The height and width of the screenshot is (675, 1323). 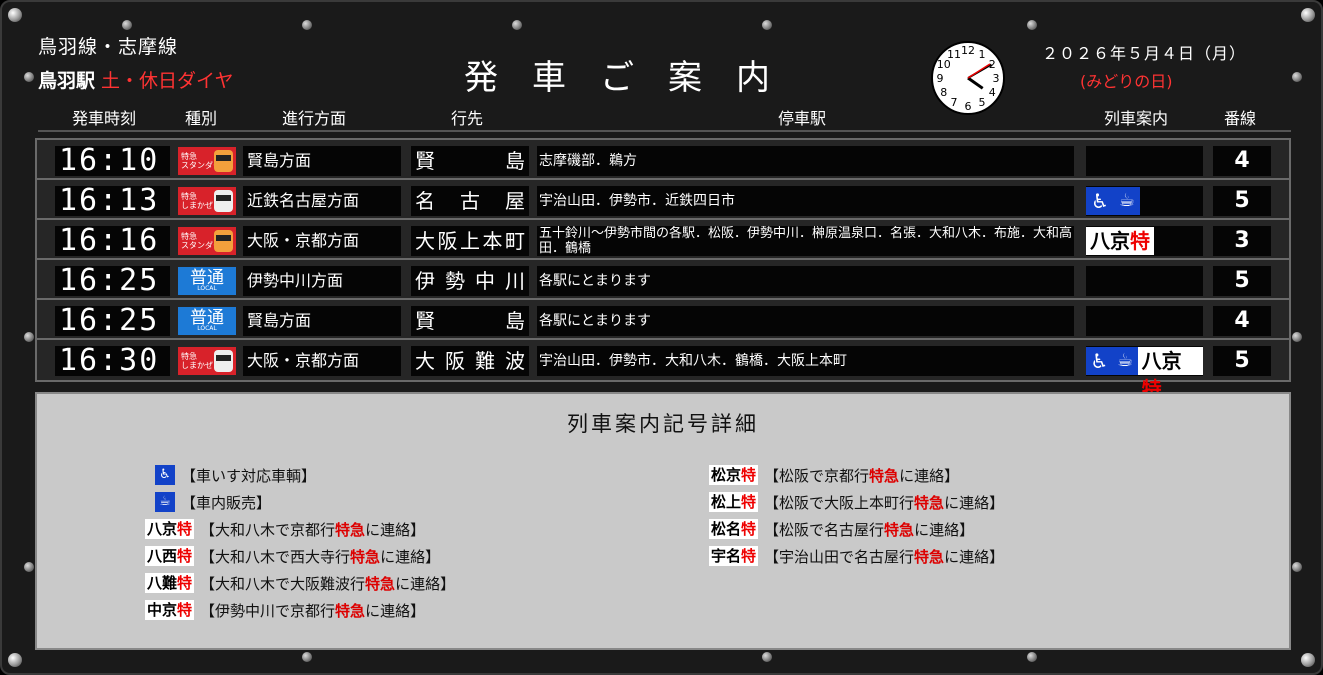 What do you see at coordinates (112, 281) in the screenshot?
I see `departure-time: 16:25` at bounding box center [112, 281].